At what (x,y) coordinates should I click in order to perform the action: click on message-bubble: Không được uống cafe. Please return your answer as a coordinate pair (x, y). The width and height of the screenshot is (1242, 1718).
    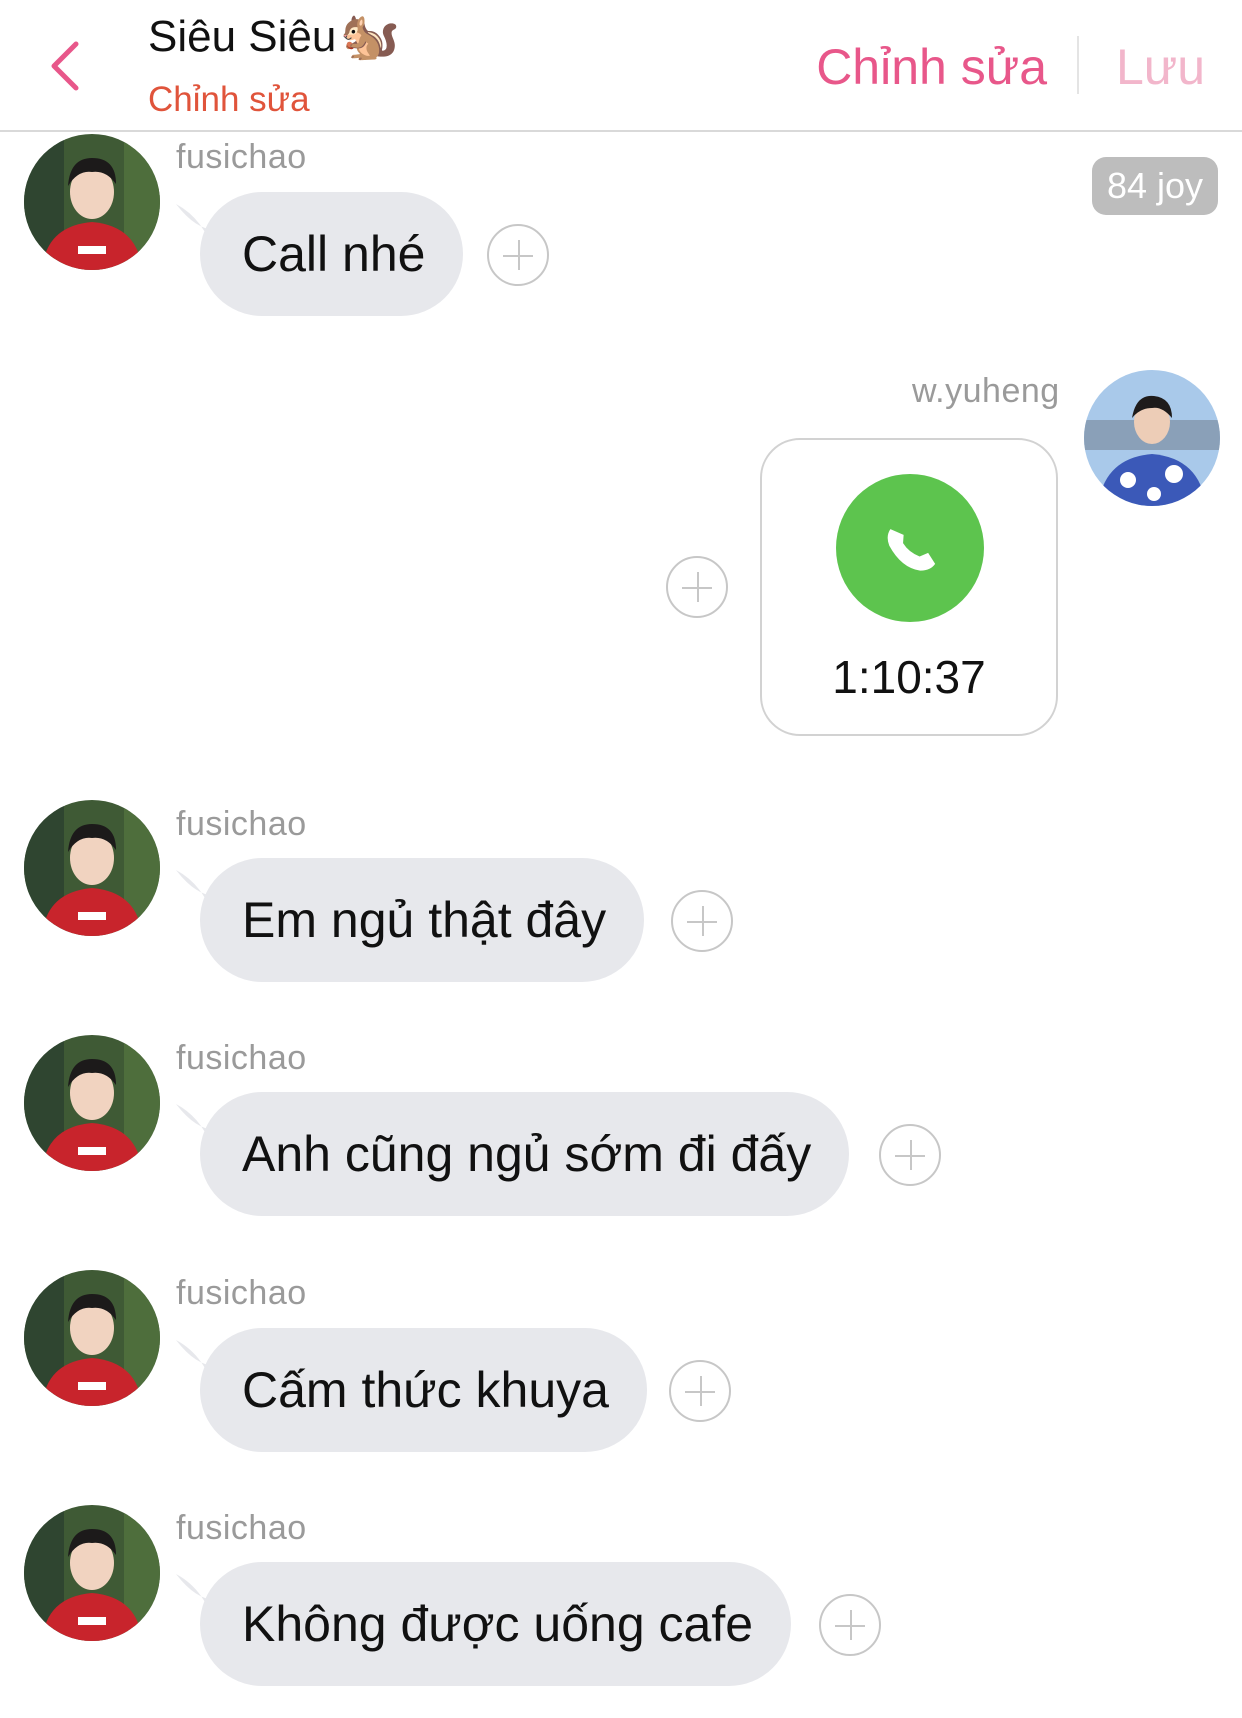
    Looking at the image, I should click on (496, 1624).